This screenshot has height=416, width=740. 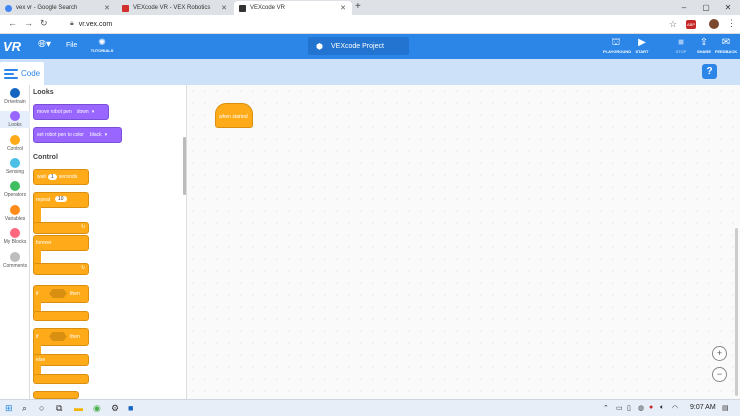 I want to click on pen-direction-dropdown: down, so click(x=83, y=112).